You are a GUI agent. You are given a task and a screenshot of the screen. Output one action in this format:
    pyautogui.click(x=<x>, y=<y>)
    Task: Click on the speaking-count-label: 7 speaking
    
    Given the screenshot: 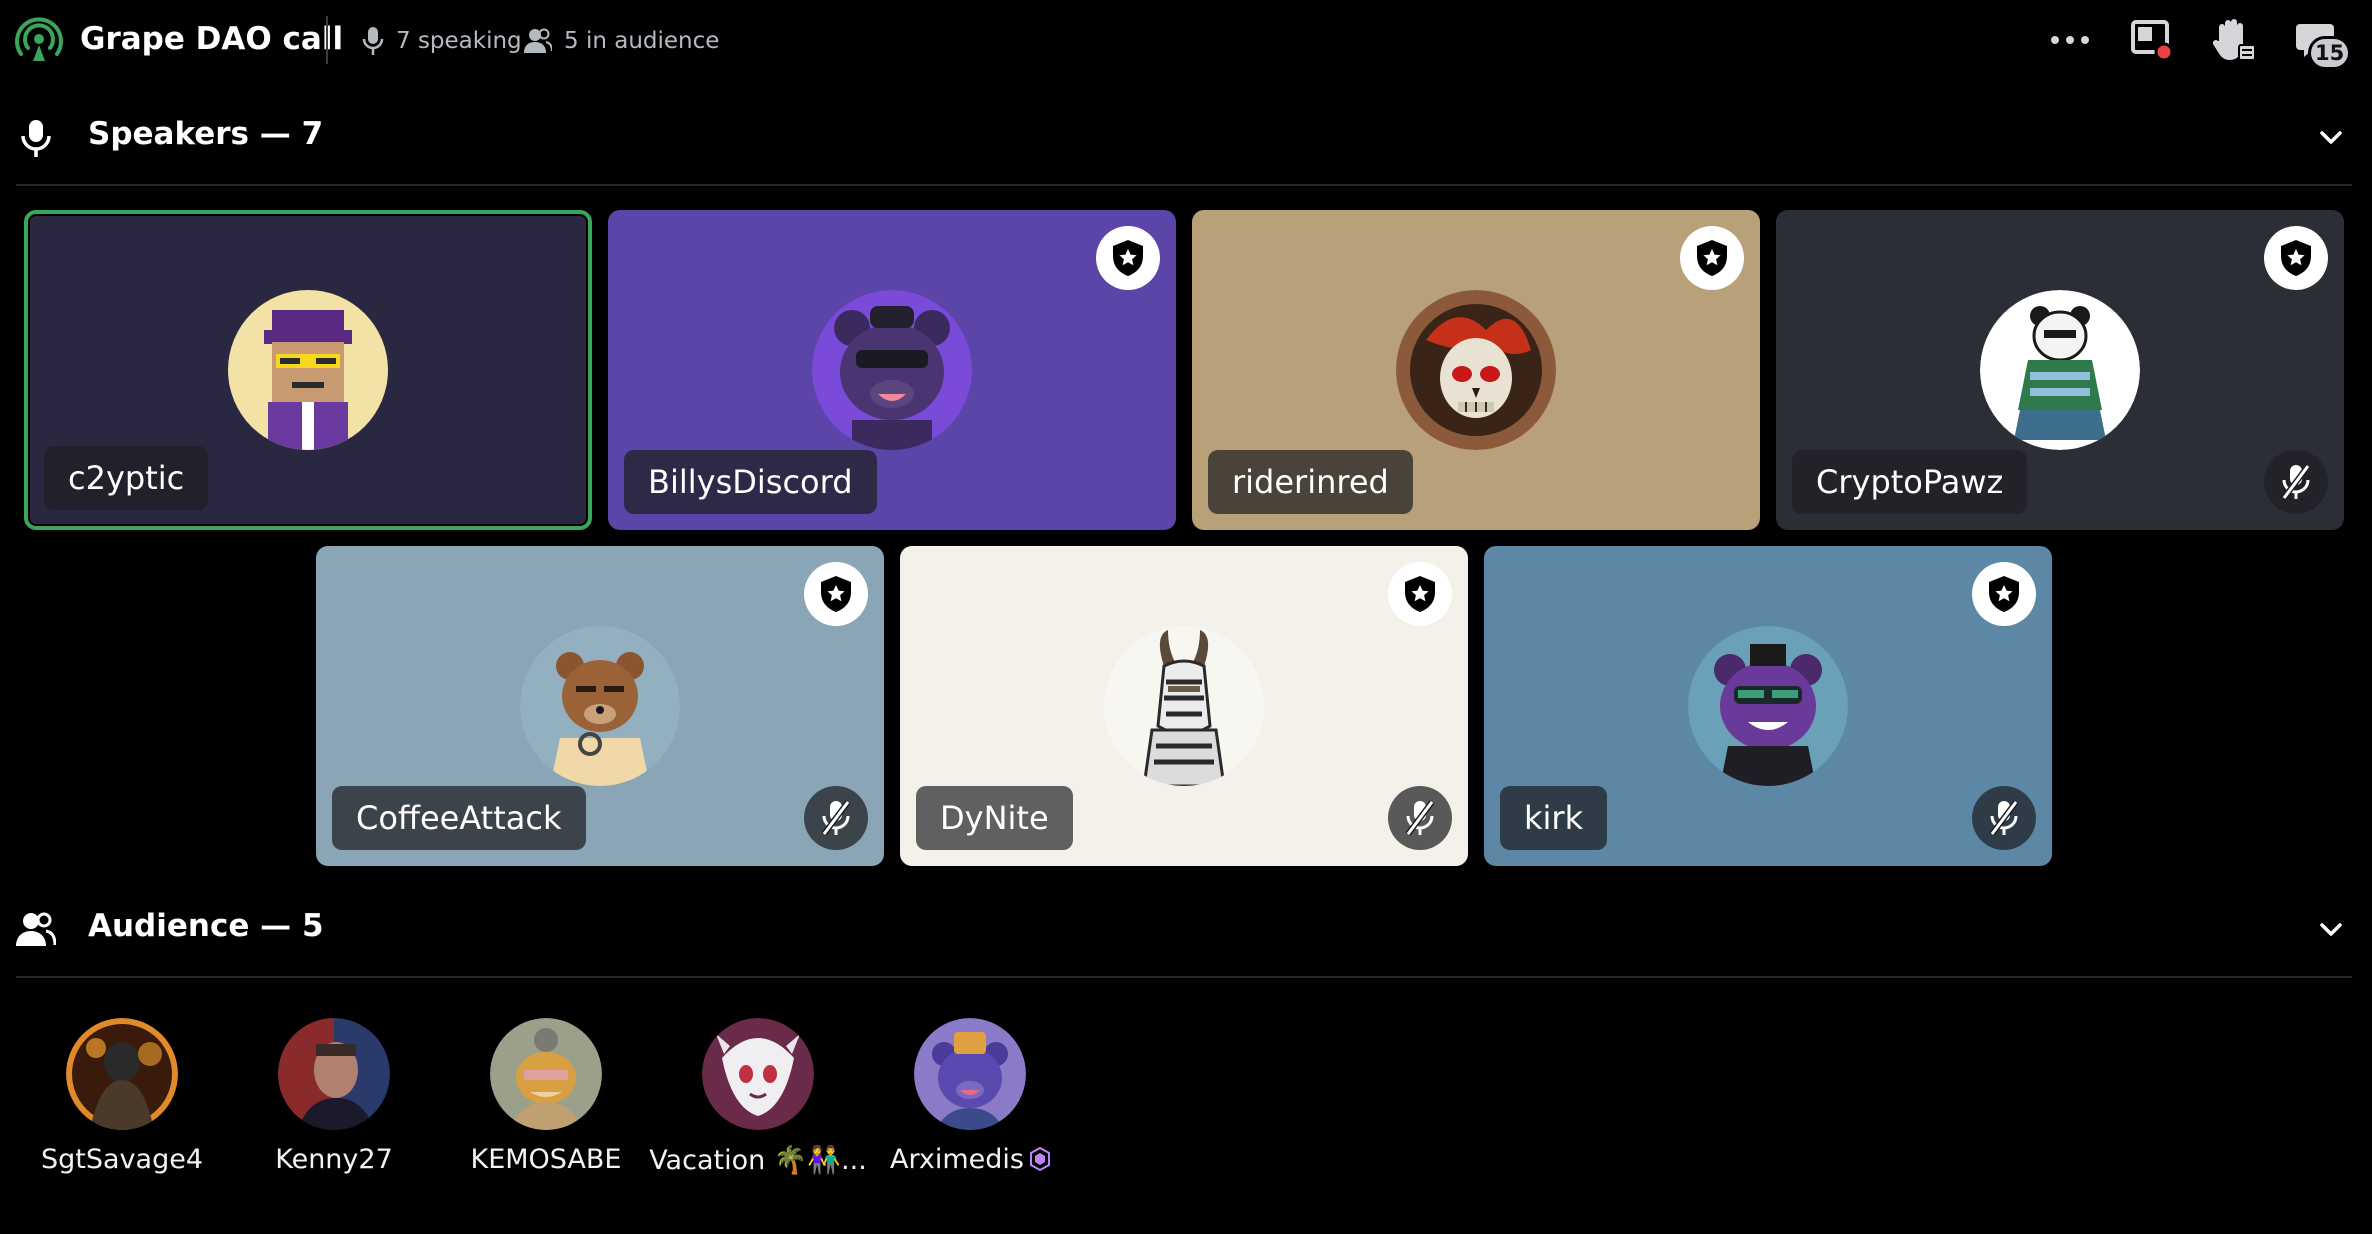 What is the action you would take?
    pyautogui.click(x=459, y=41)
    